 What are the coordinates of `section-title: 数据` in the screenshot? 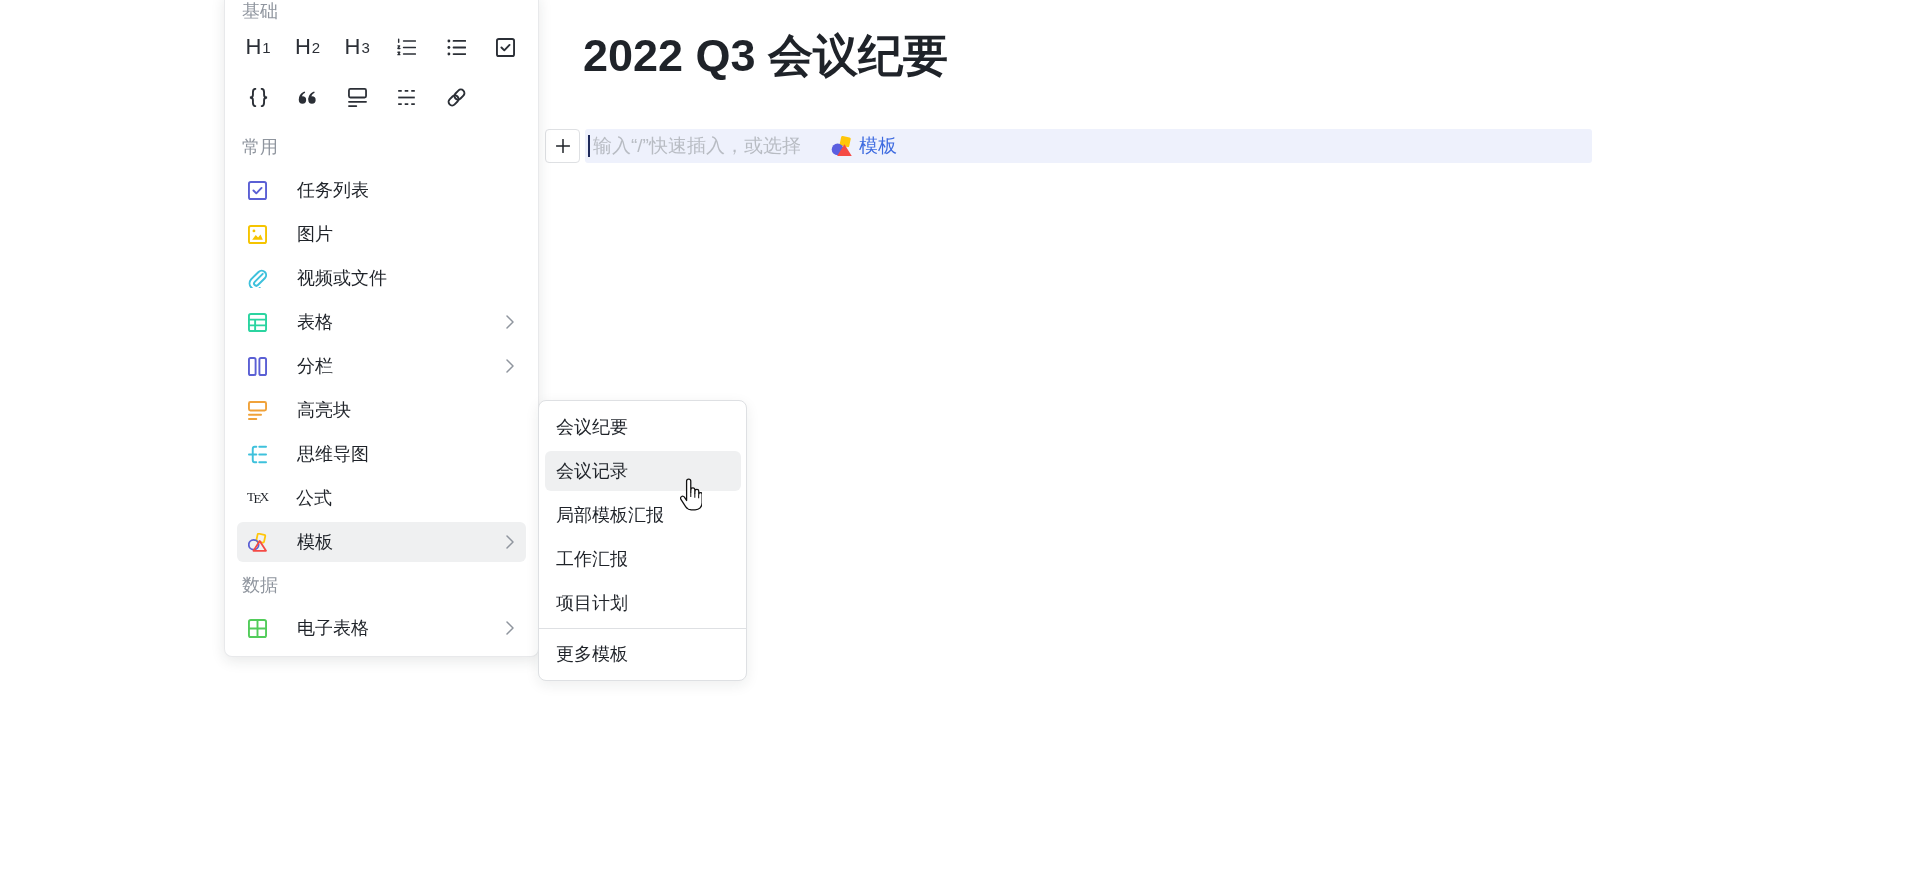 It's located at (259, 585).